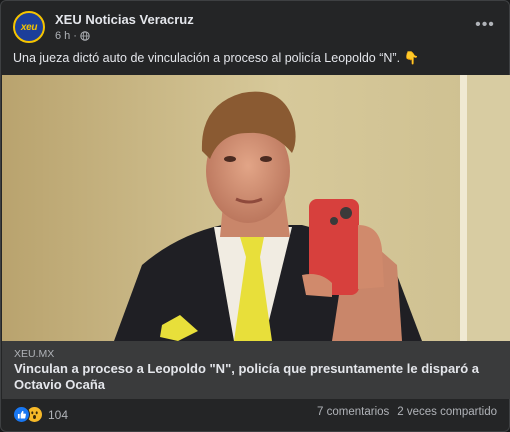  Describe the element at coordinates (255, 414) in the screenshot. I see `post-footer: 104 7 comentarios 2 veces compartido` at that location.